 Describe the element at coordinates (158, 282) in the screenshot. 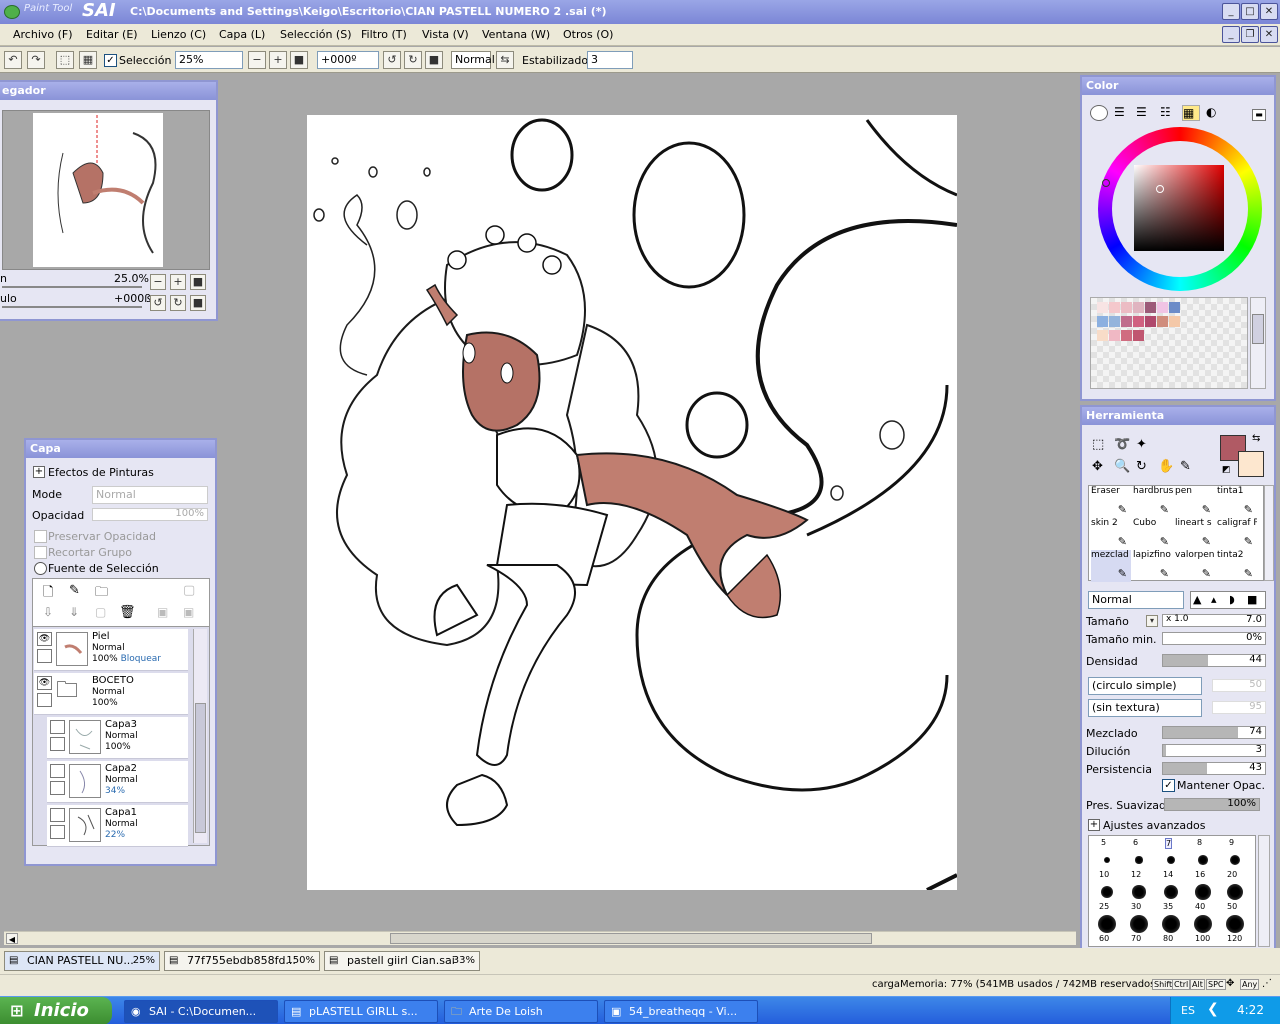

I see `nav-zoom-out-icon: −` at that location.